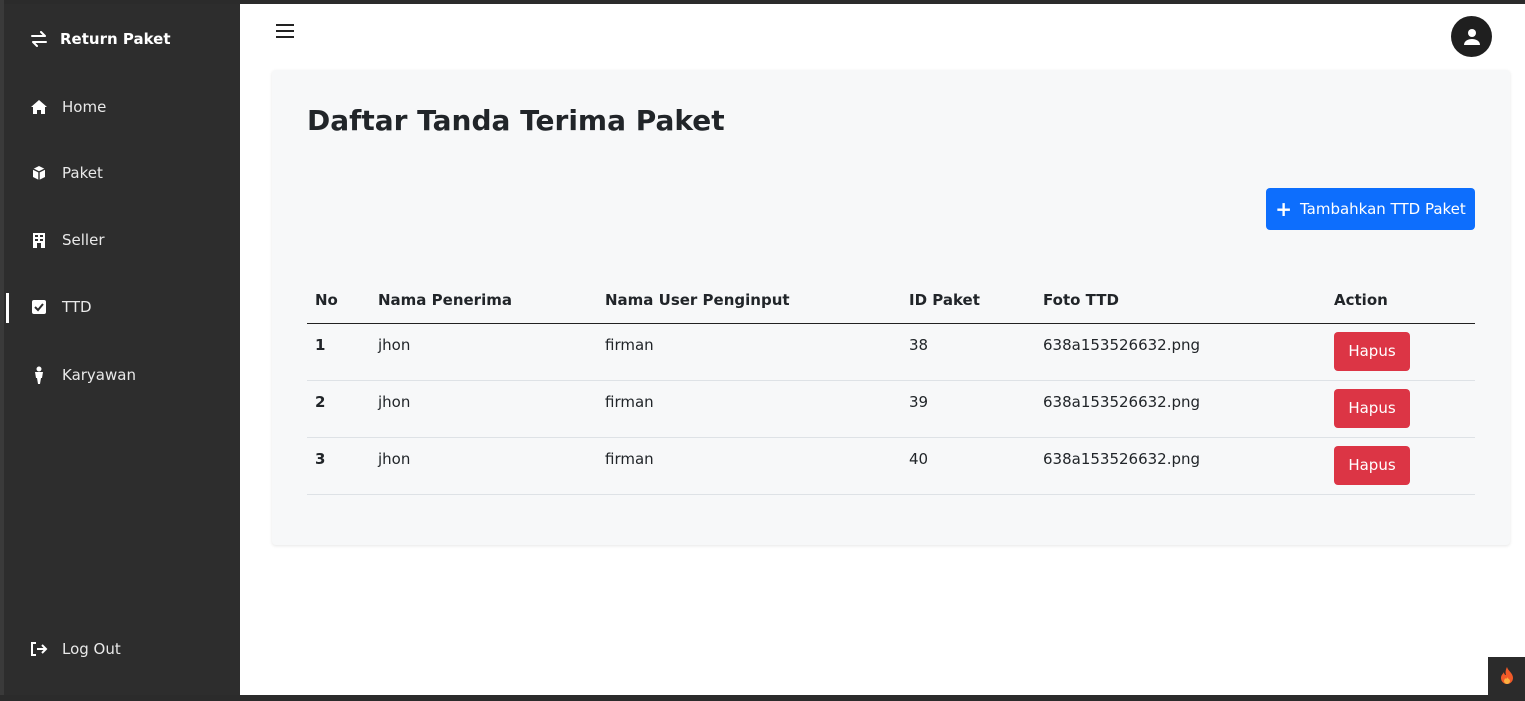 This screenshot has height=701, width=1525. Describe the element at coordinates (122, 173) in the screenshot. I see `sidebar-item-paket: Paket` at that location.